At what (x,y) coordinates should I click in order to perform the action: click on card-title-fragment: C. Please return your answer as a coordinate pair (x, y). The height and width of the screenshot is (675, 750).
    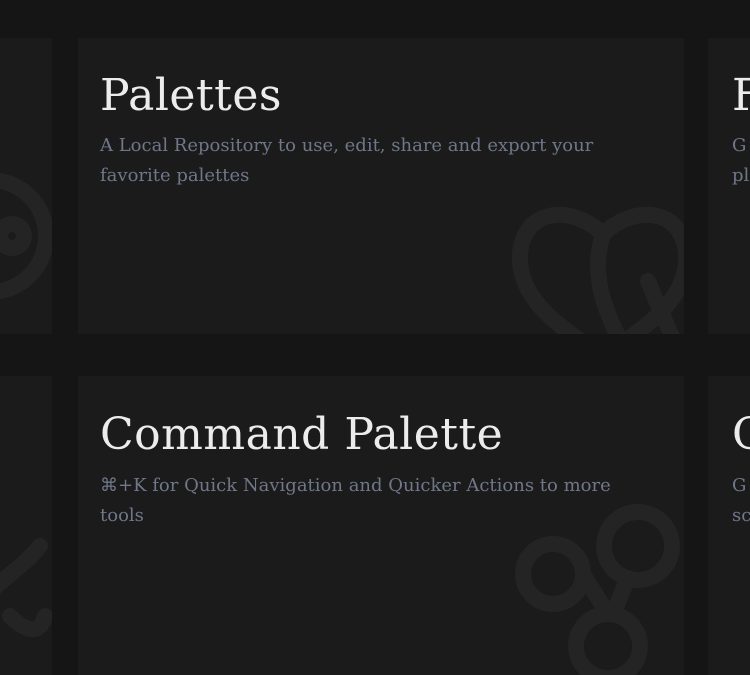
    Looking at the image, I should click on (741, 434).